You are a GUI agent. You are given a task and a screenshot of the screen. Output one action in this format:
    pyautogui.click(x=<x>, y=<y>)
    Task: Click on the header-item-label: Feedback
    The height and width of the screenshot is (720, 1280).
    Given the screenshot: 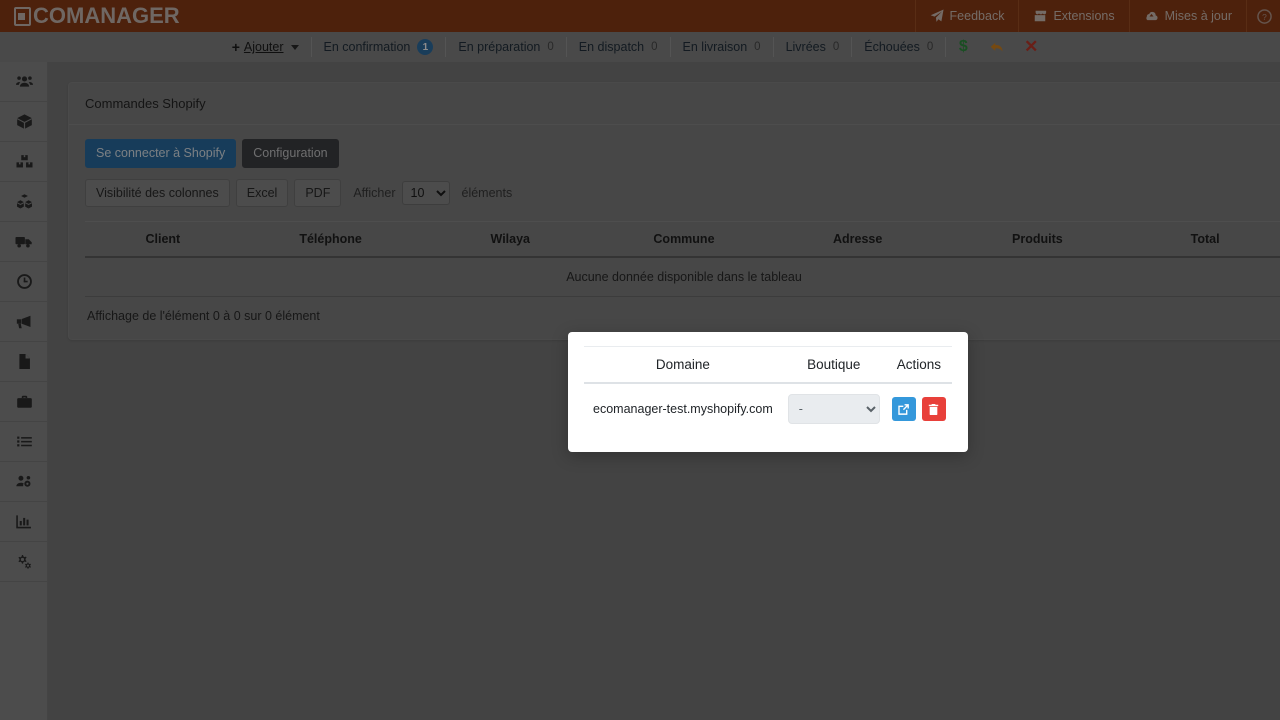 What is the action you would take?
    pyautogui.click(x=977, y=16)
    